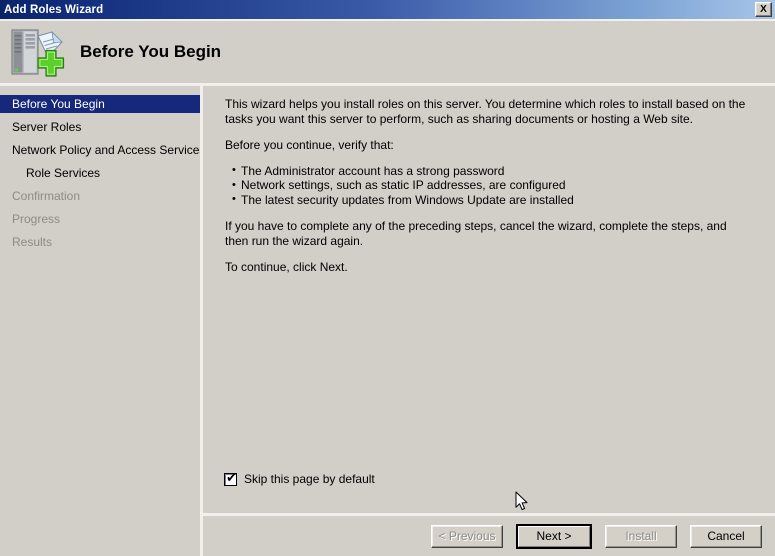 The image size is (775, 556). I want to click on checkmark-icon: ✔, so click(231, 478).